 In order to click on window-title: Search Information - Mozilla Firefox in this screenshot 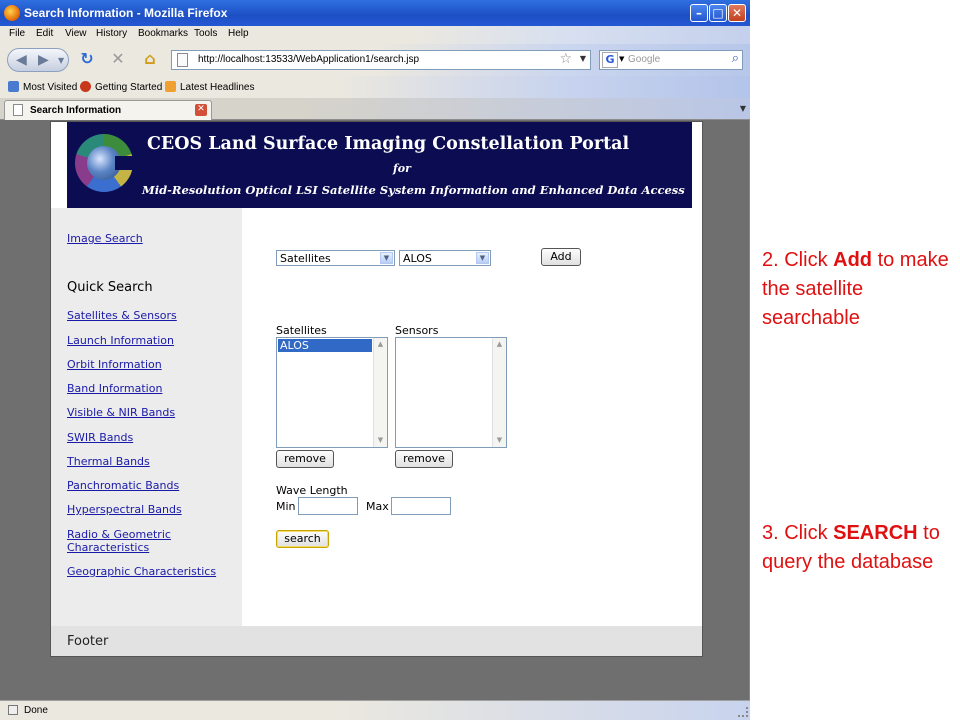, I will do `click(126, 13)`.